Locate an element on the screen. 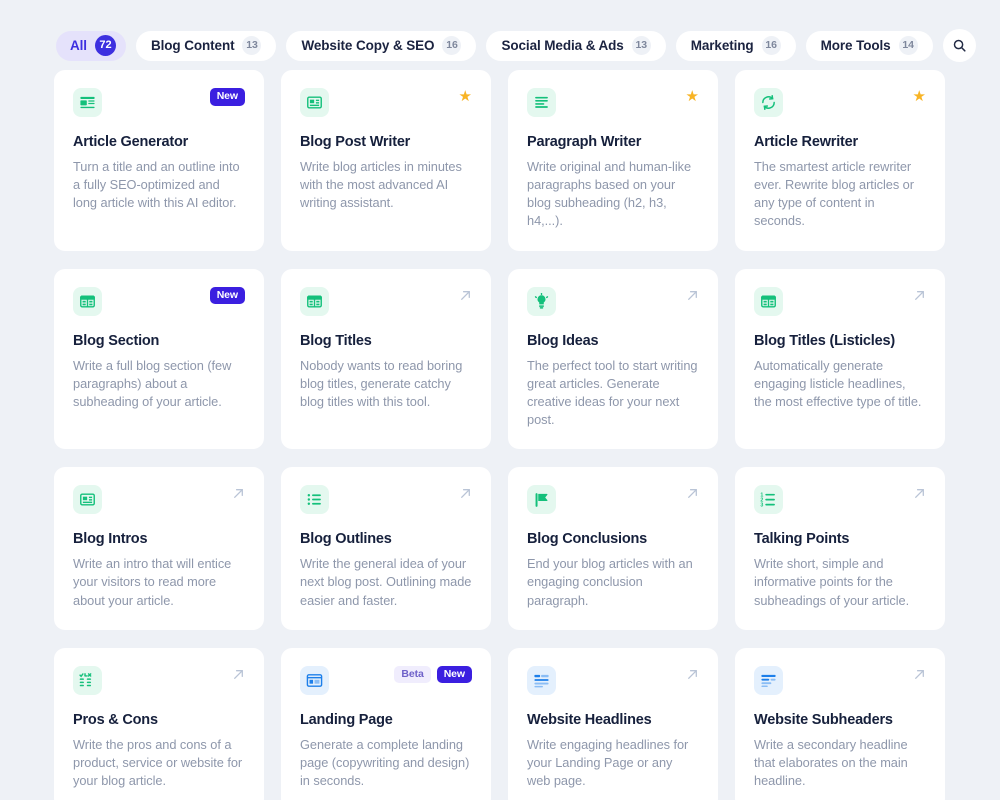 This screenshot has width=1000, height=800. filter-chip-social-media-ads: Social Media & Ads 13 is located at coordinates (576, 45).